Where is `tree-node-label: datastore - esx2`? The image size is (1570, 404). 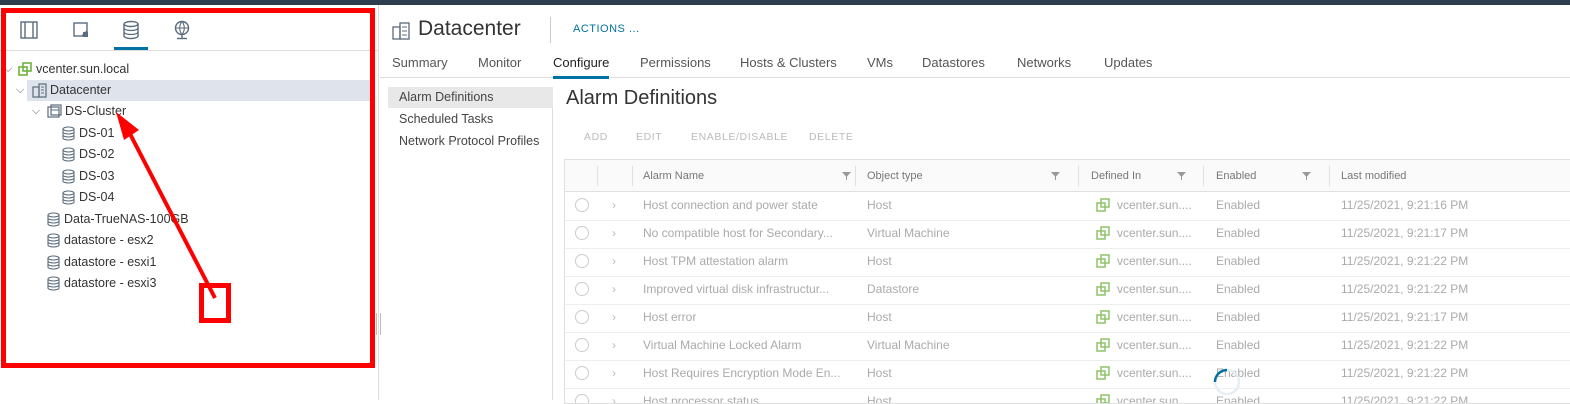
tree-node-label: datastore - esx2 is located at coordinates (109, 240).